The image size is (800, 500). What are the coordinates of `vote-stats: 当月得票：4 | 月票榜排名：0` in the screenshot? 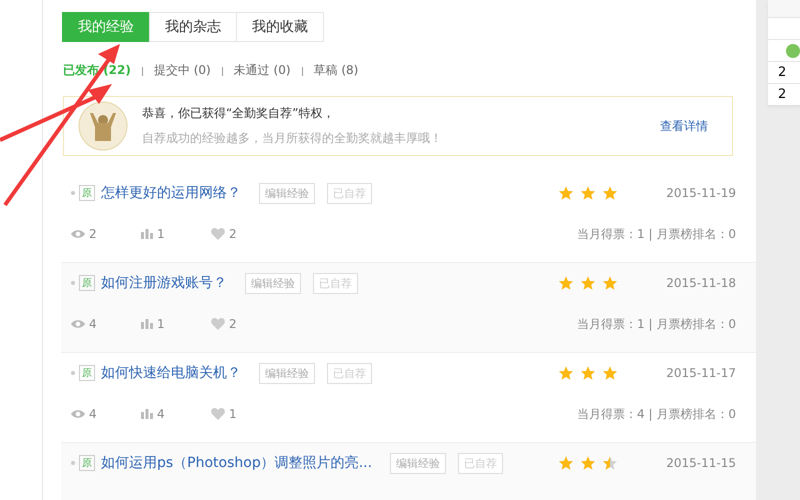 It's located at (656, 414).